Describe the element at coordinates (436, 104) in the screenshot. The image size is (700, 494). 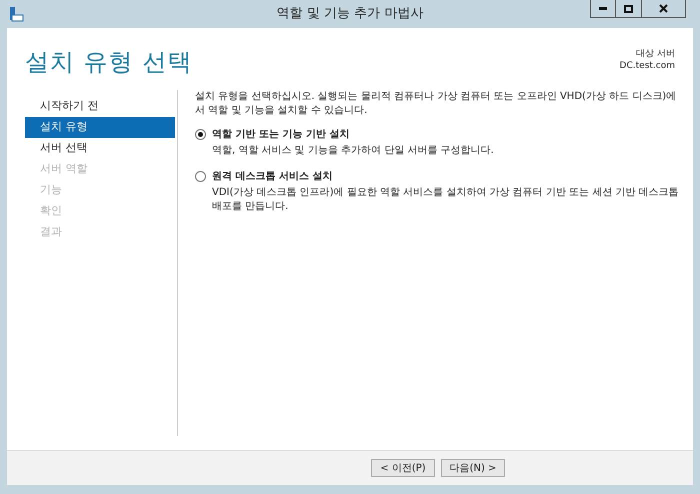
I see `instruction-text: 설치 유형을 선택하십시오. 실행되는 물리적 컴퓨터나 가상 컴퓨터 또는 오프라인 VHD(가상 하드 디스크)에서 역할 및 기능을 설치할 수 있습니다.` at that location.